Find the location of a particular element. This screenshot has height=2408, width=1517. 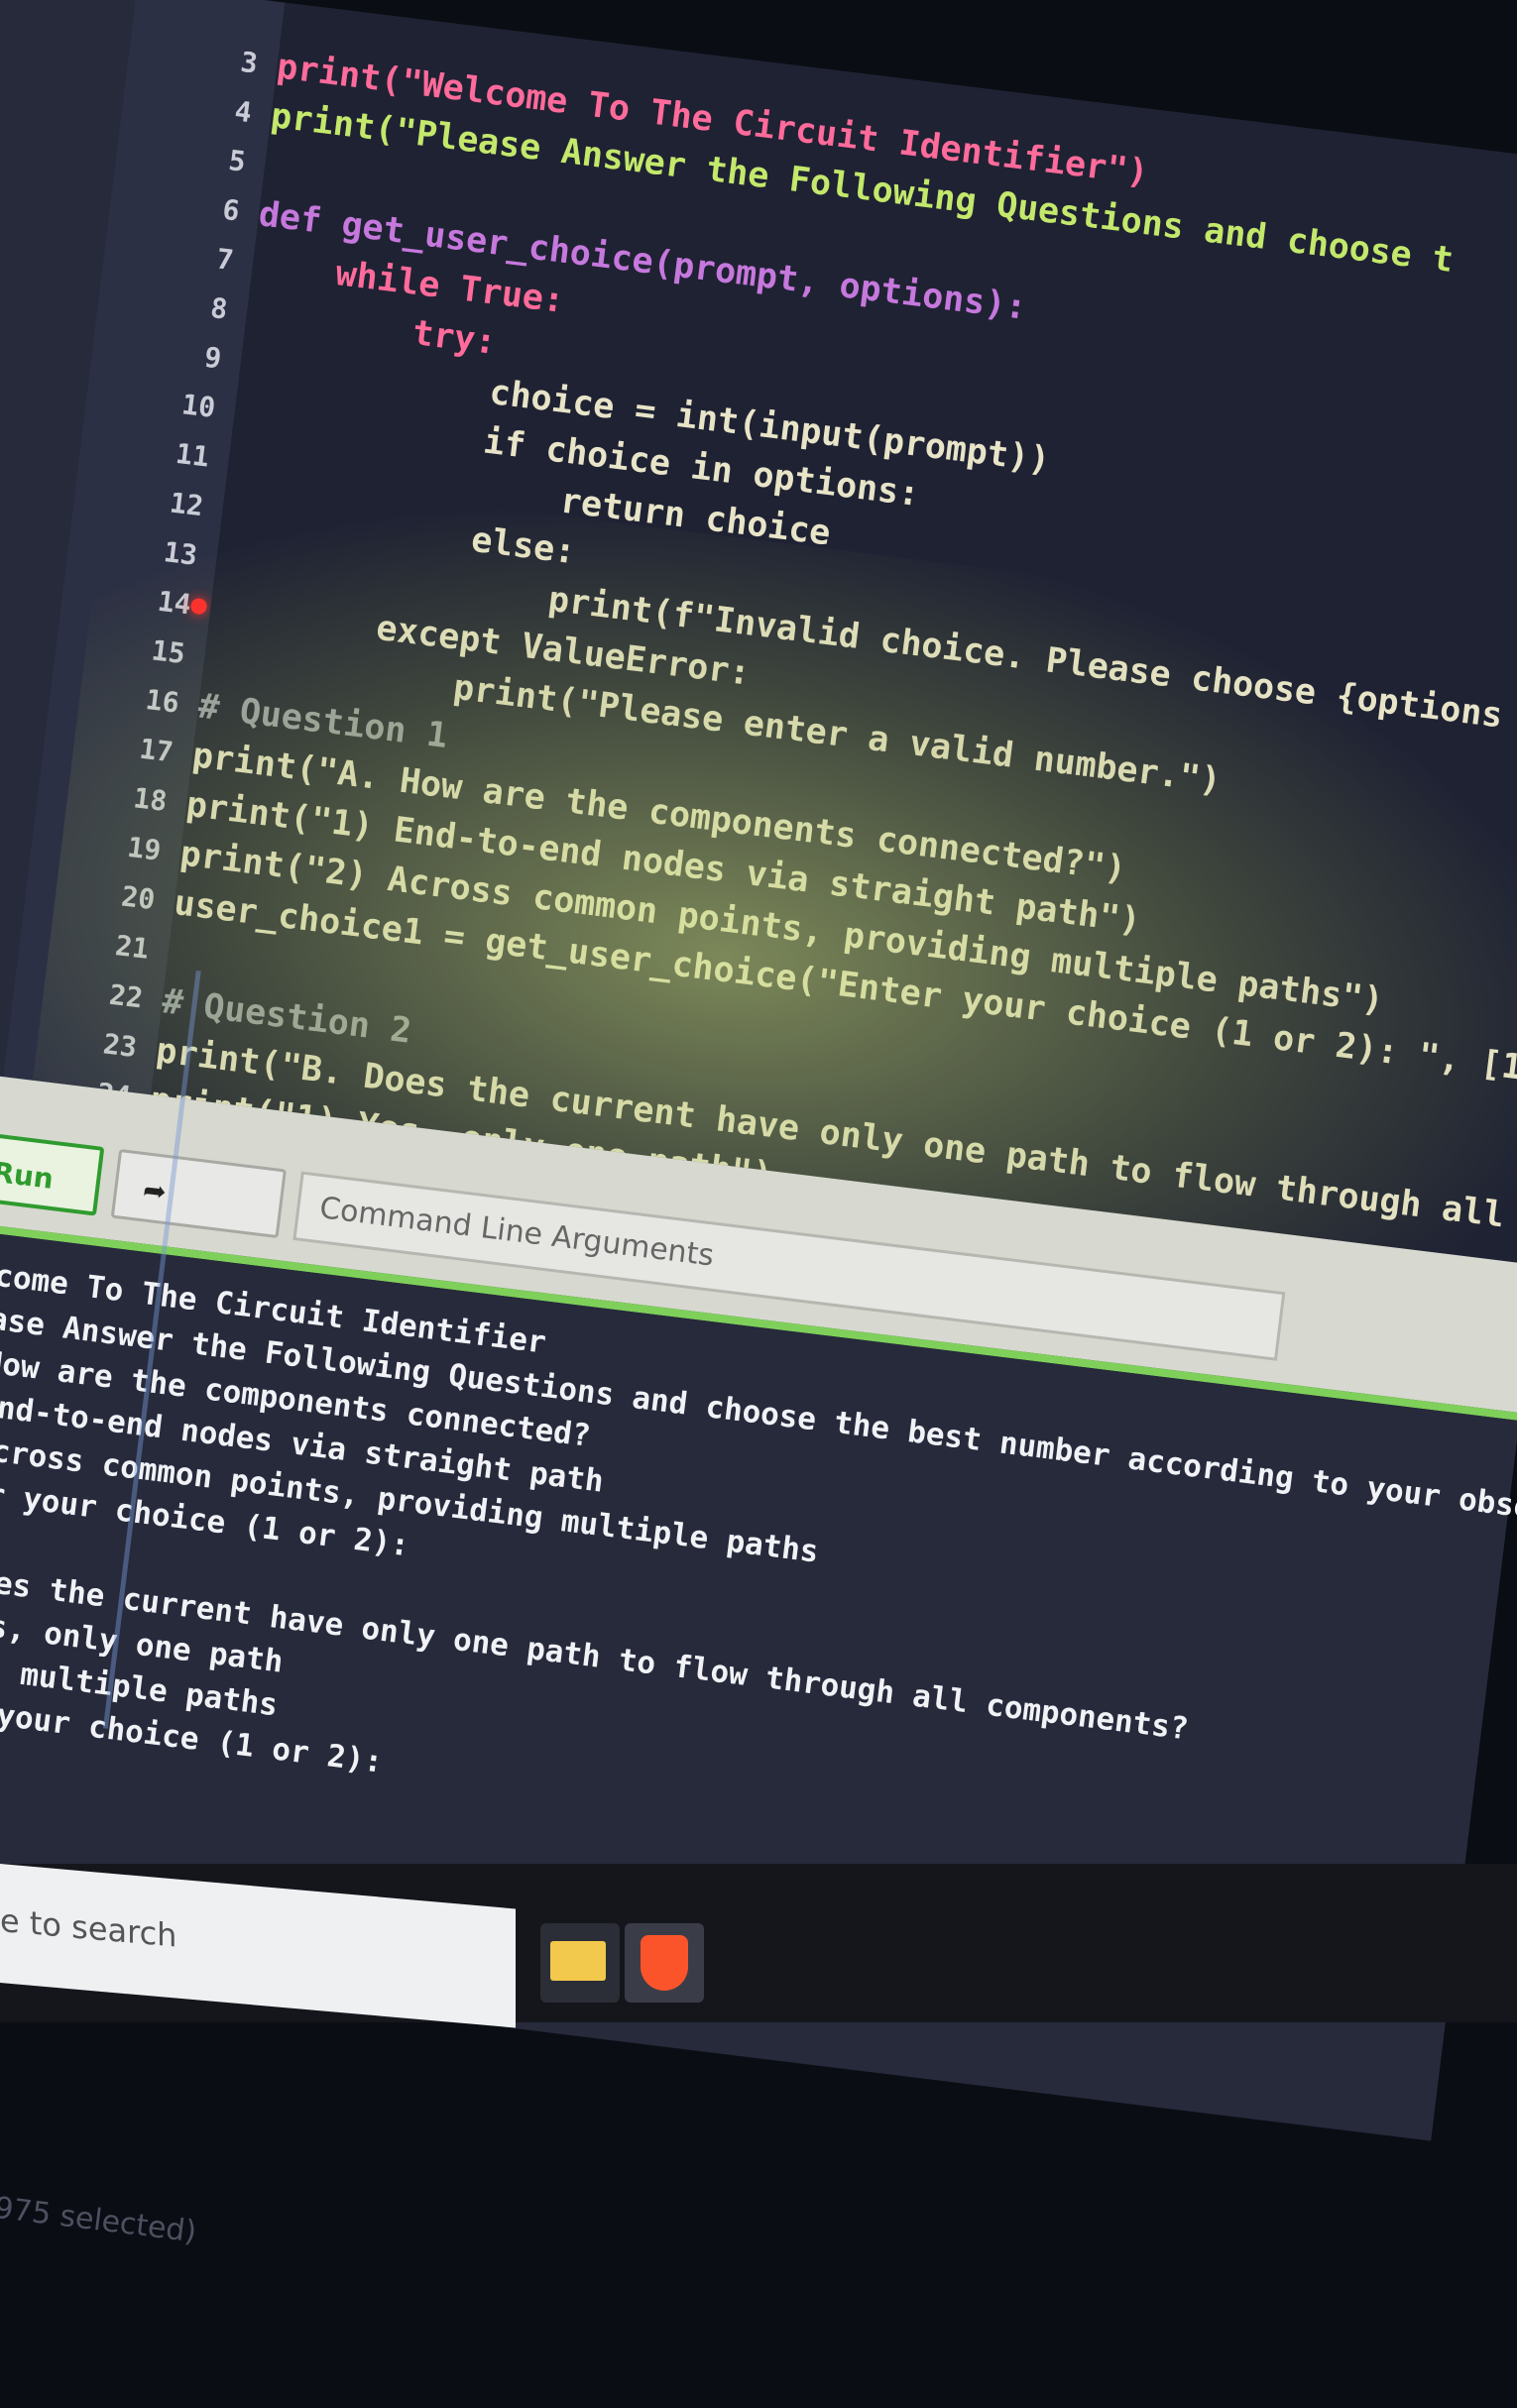

file-explorer-icon is located at coordinates (580, 1963).